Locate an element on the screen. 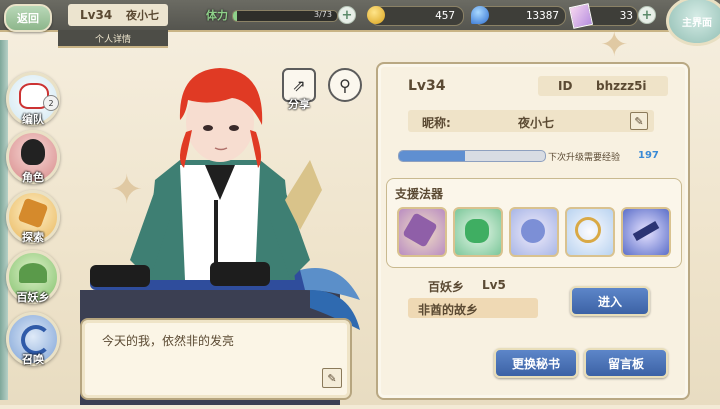 Image resolution: width=720 pixels, height=409 pixels. village-icon is located at coordinates (33, 273).